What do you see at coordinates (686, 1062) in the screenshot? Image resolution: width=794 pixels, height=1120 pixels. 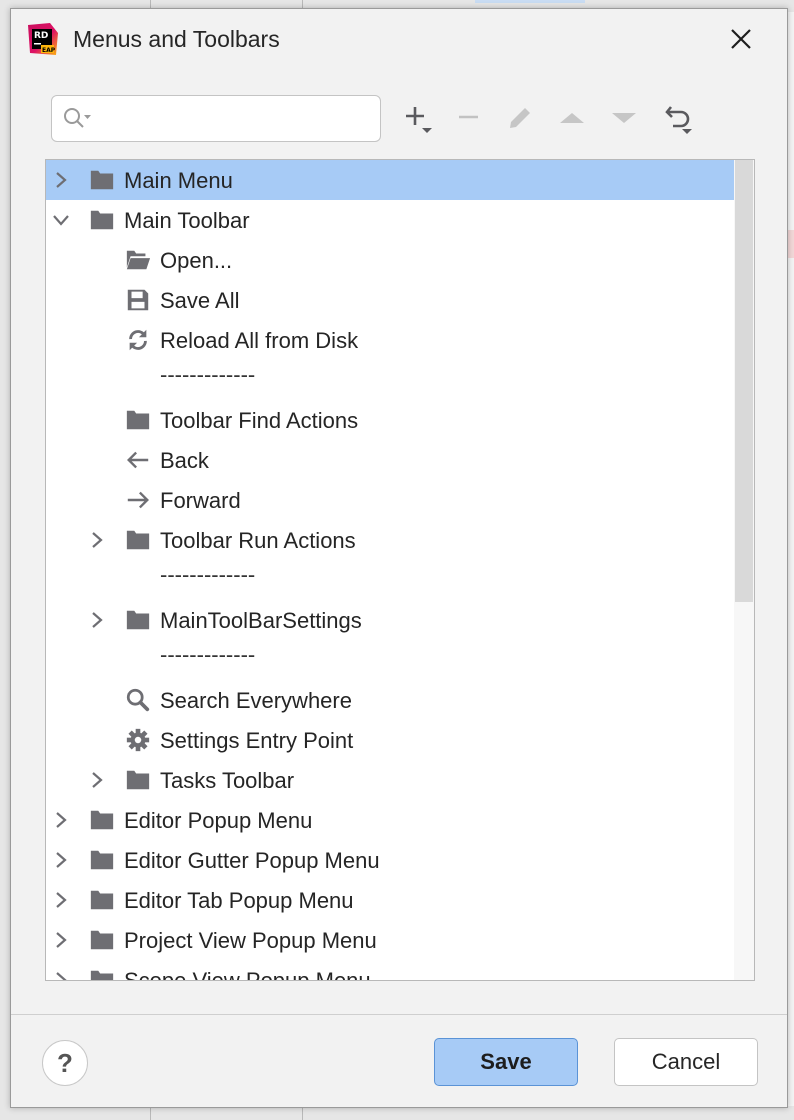 I see `cancel-button: Cancel` at bounding box center [686, 1062].